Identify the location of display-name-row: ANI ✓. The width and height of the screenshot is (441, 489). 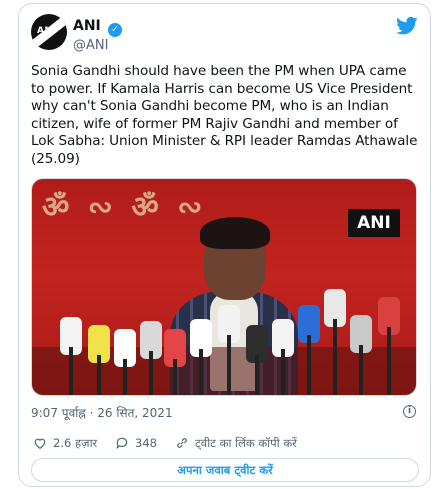
(97, 26).